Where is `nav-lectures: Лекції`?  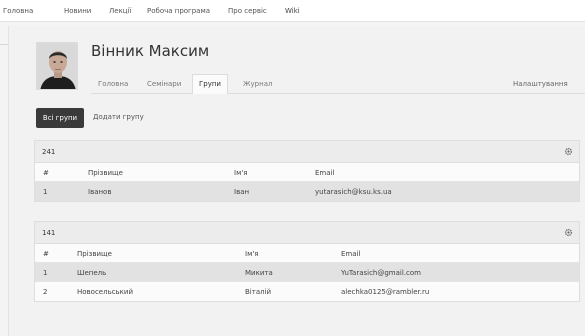
nav-lectures: Лекції is located at coordinates (120, 11).